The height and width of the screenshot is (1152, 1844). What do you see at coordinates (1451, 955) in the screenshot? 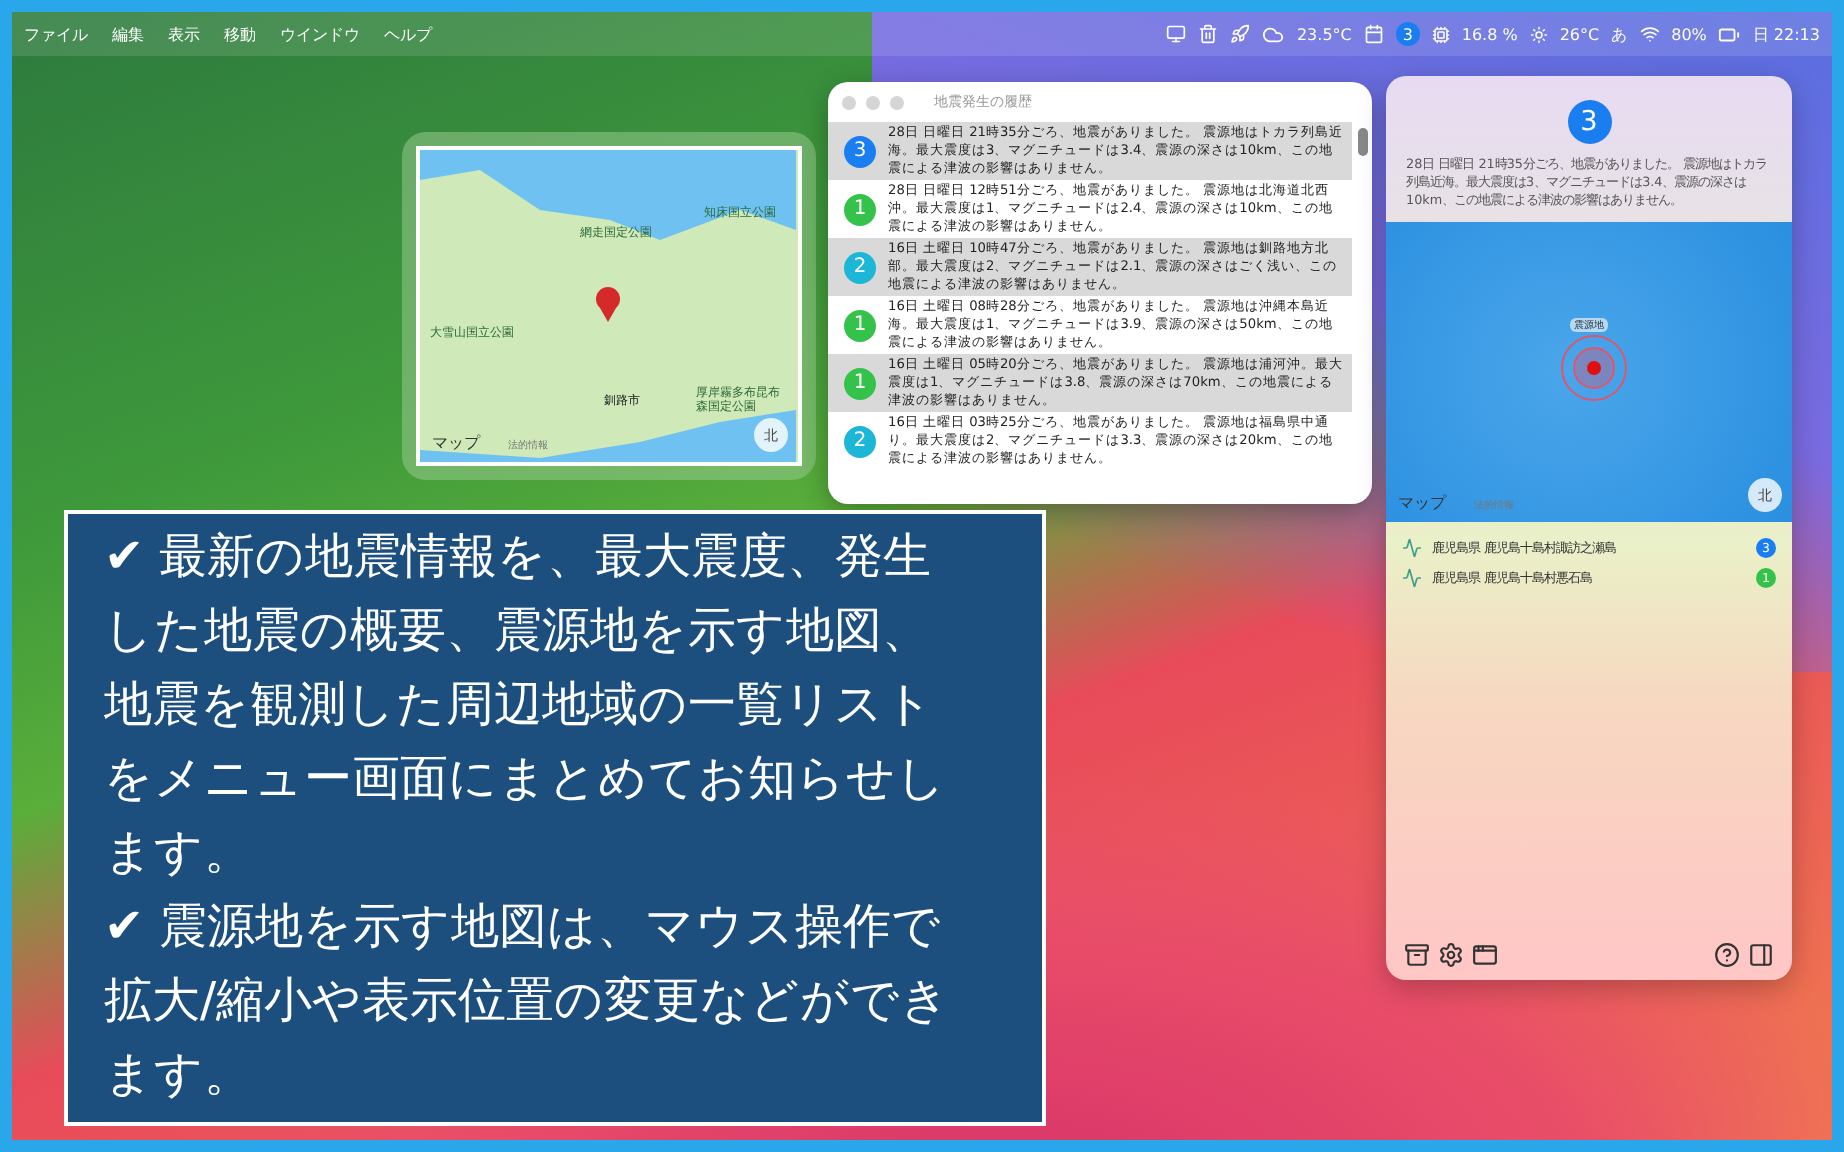
I see `settings-button` at bounding box center [1451, 955].